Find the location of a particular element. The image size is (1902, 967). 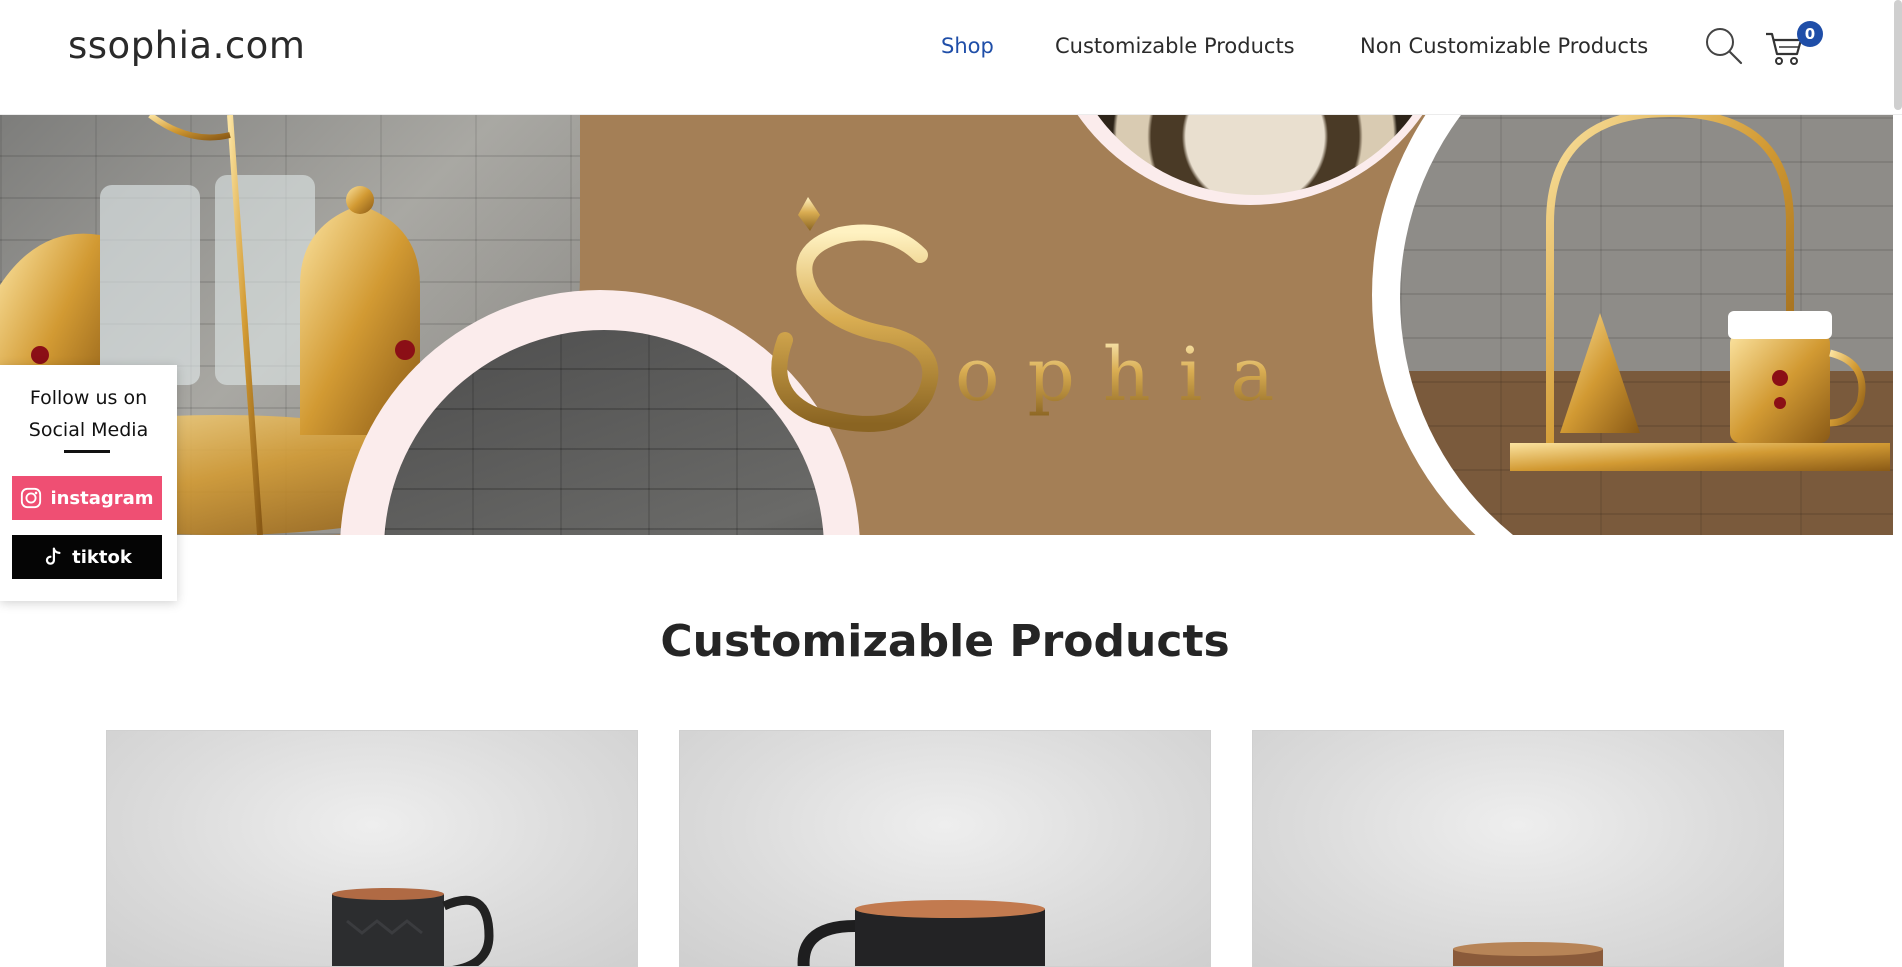

nav-customizable-products: Customizable Products is located at coordinates (1175, 46).